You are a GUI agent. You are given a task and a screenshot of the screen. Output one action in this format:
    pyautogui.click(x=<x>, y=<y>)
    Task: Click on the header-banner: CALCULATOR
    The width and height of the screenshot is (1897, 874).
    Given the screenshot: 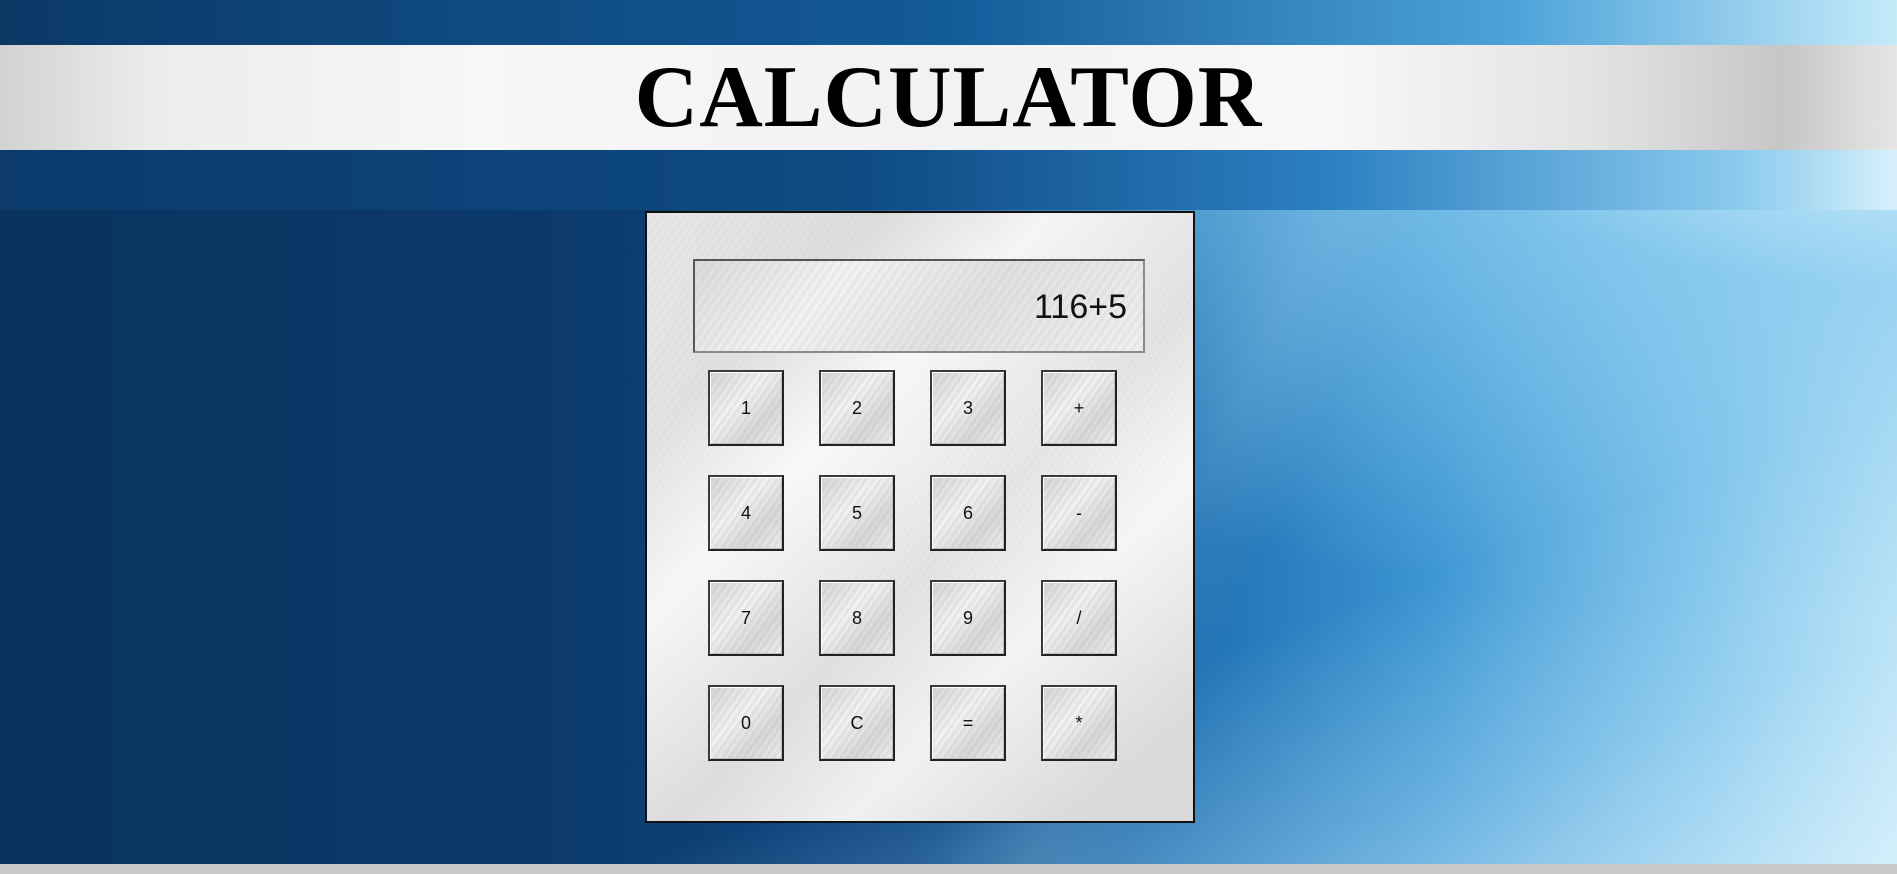 What is the action you would take?
    pyautogui.click(x=948, y=97)
    